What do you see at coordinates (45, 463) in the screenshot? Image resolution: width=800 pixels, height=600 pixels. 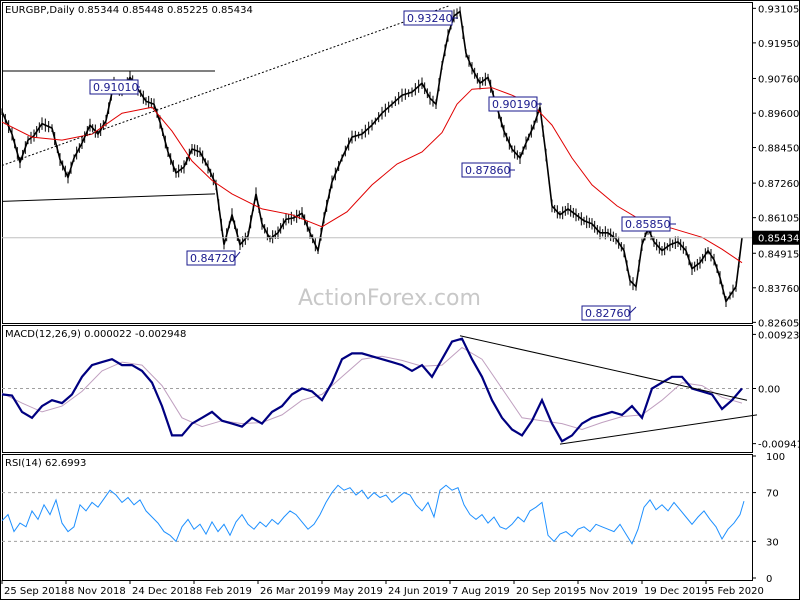 I see `rsi-title: RSI(14) 62.6993` at bounding box center [45, 463].